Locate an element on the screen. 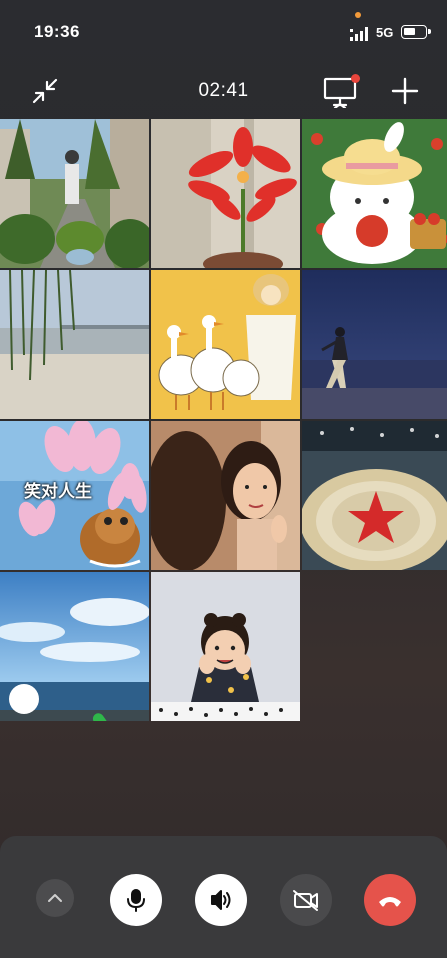  microphone-icon is located at coordinates (136, 900).